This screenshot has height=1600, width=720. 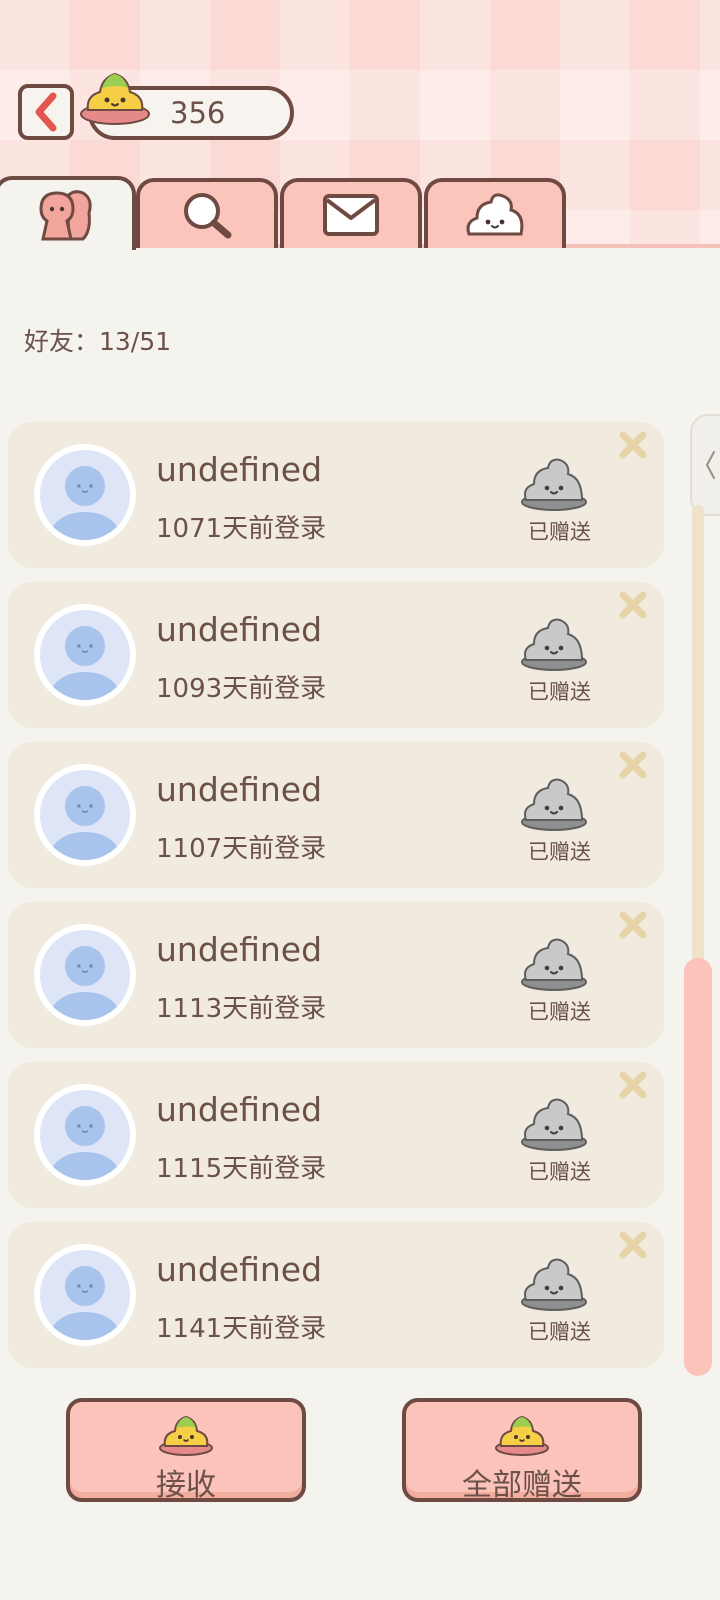 I want to click on currency-count: 356, so click(x=198, y=113).